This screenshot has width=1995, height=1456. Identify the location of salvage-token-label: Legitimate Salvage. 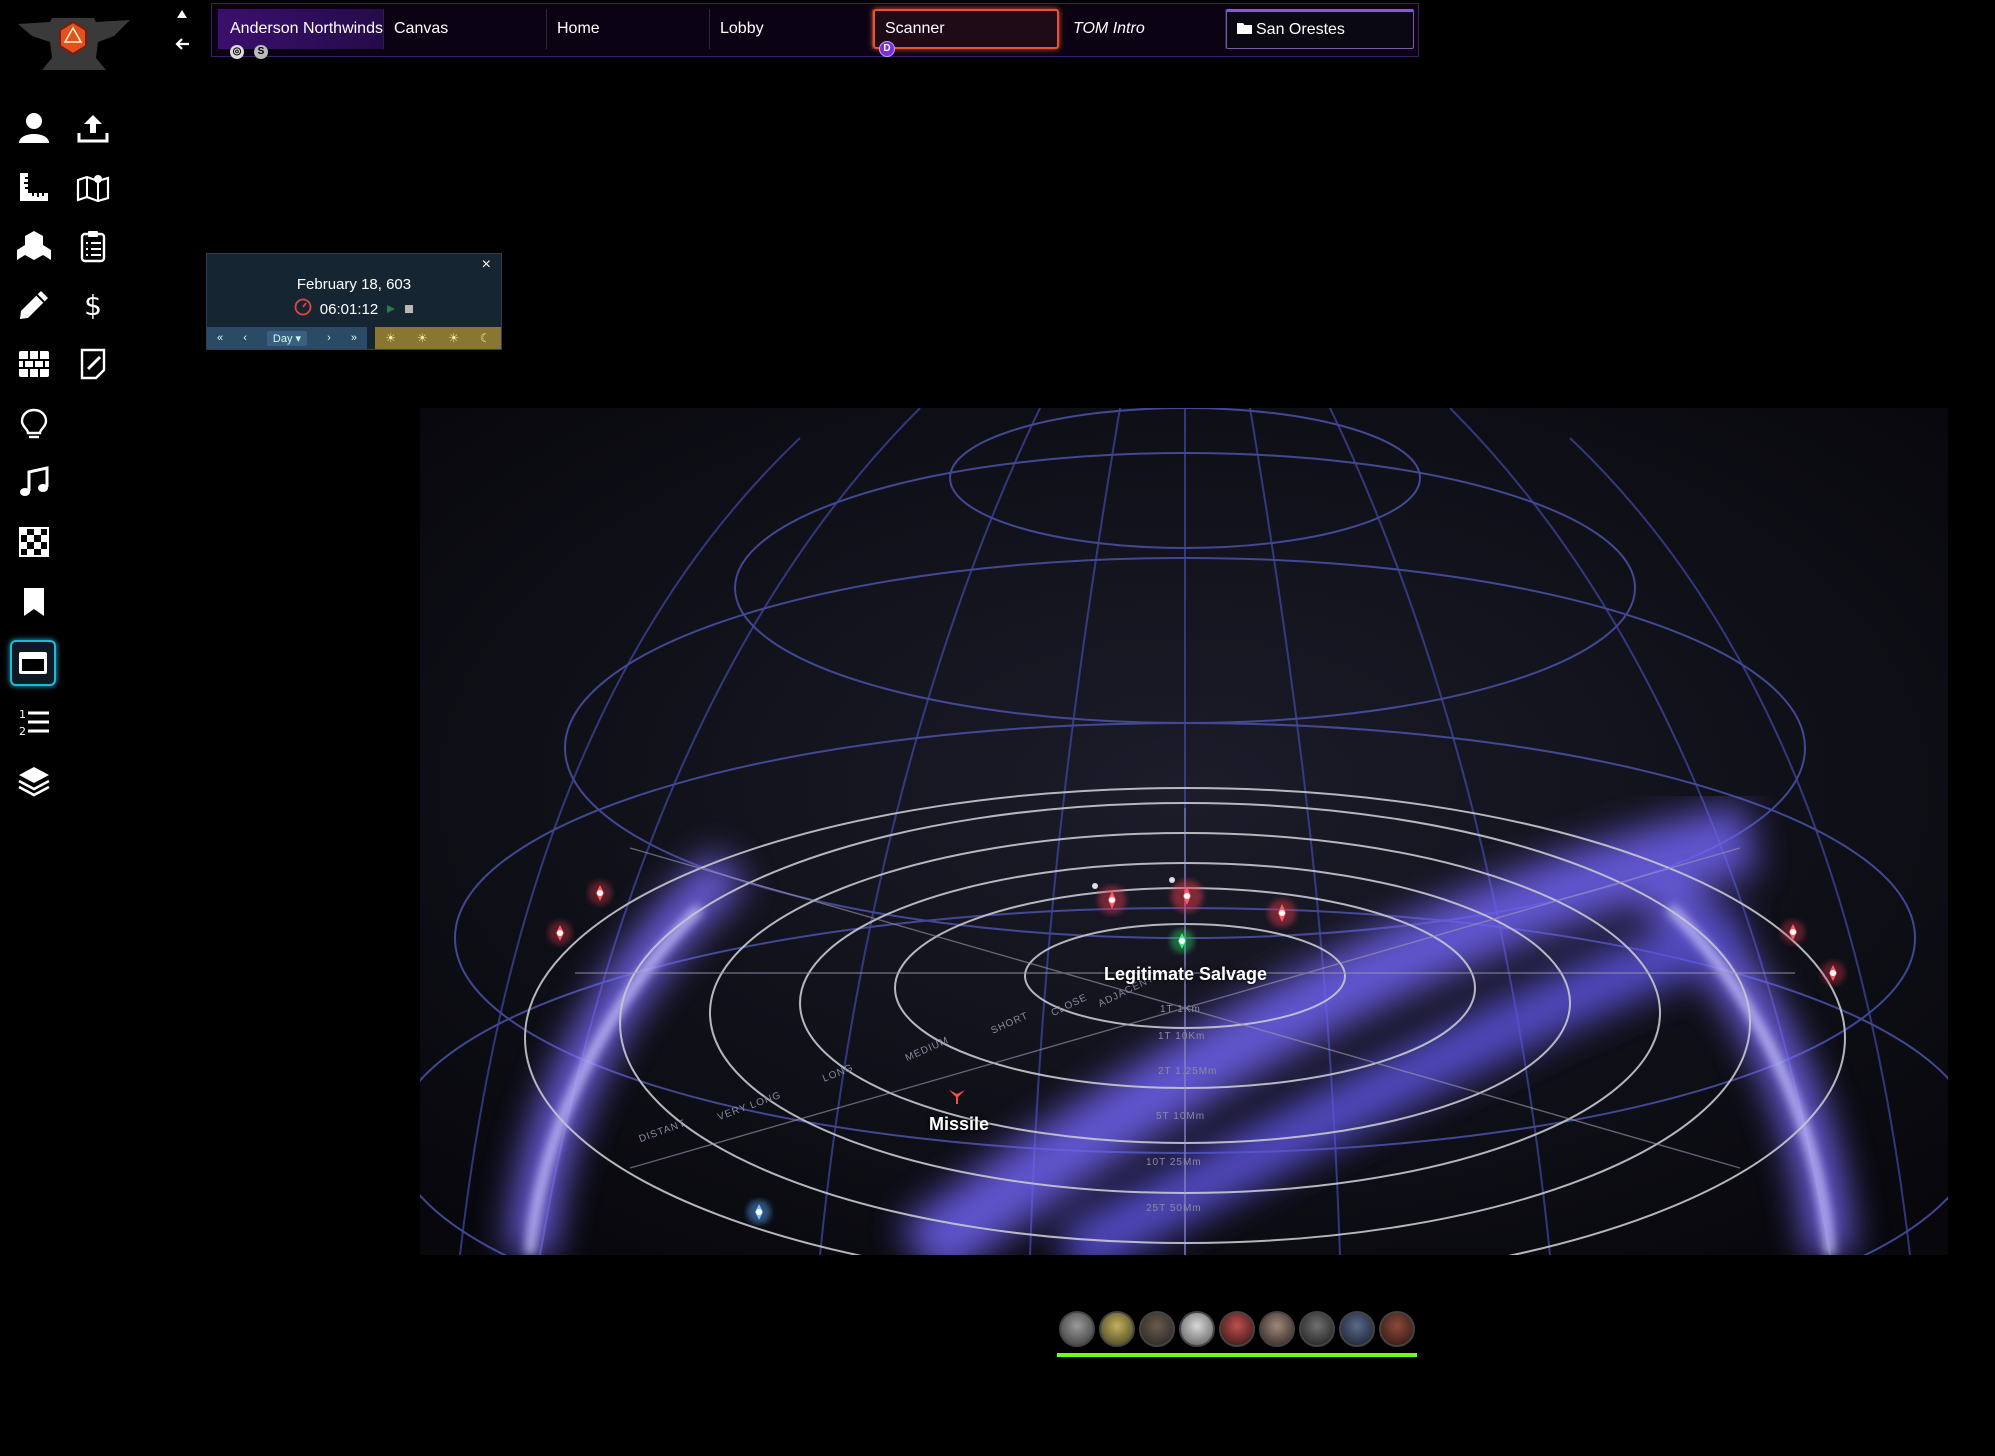
(1186, 974).